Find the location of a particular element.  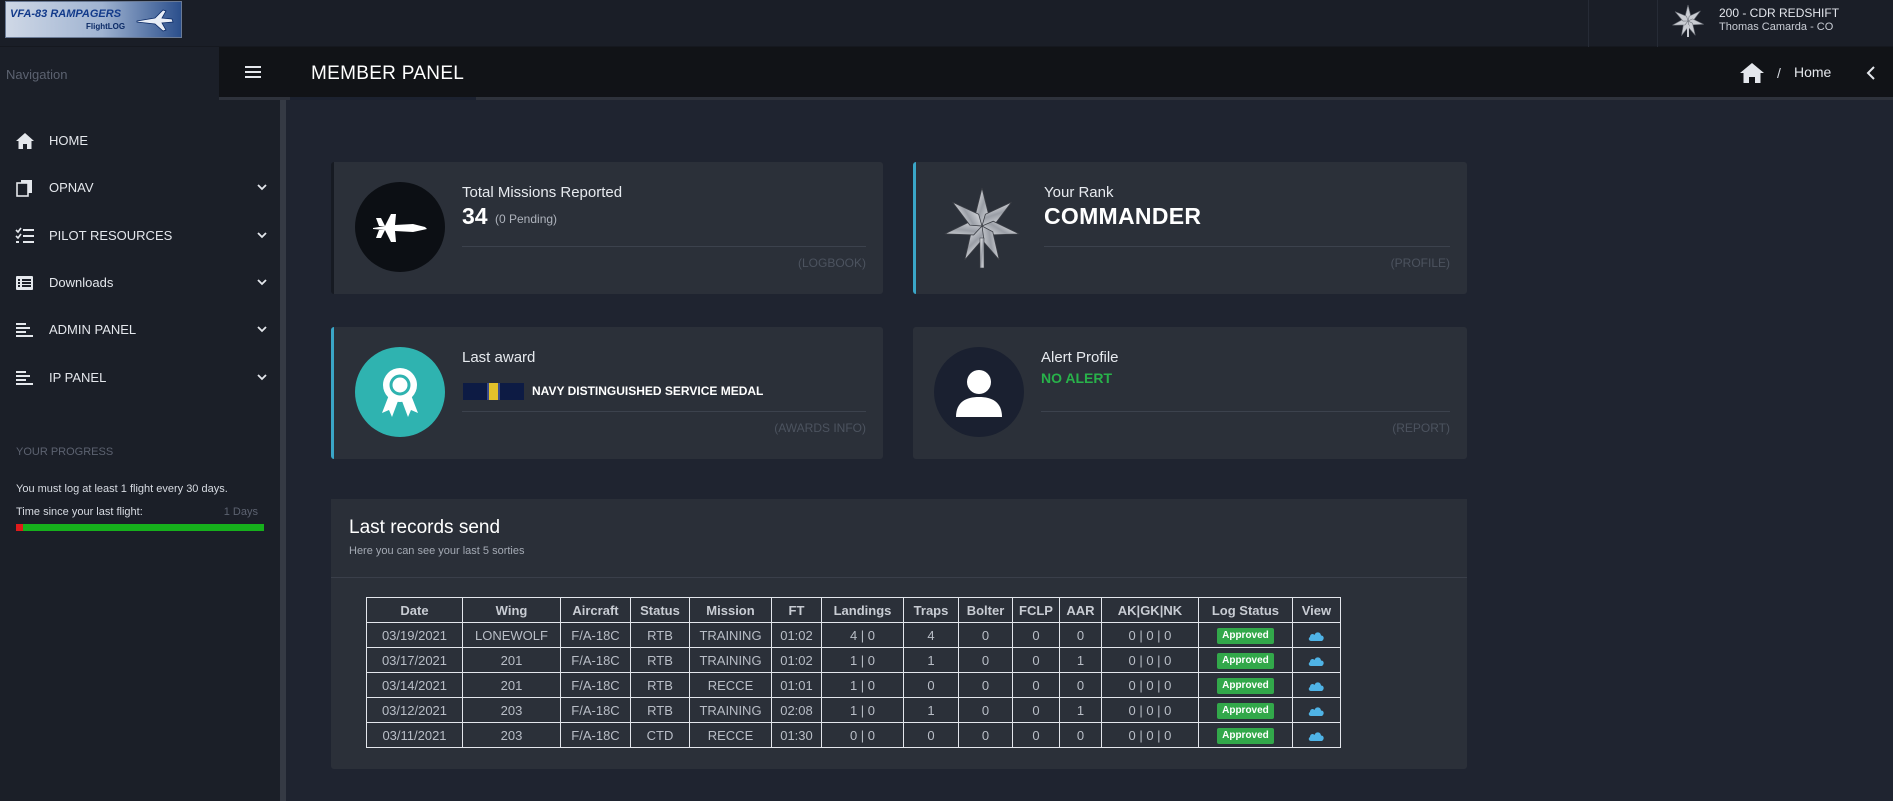

logo-sub: FlightLOG is located at coordinates (106, 26).